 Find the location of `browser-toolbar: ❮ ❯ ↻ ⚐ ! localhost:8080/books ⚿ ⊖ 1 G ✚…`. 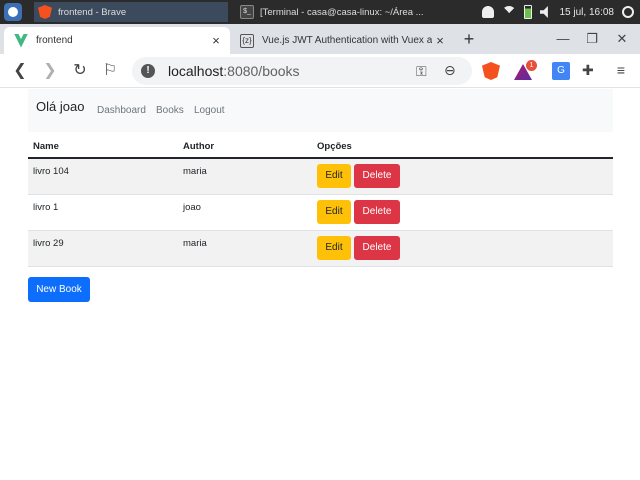

browser-toolbar: ❮ ❯ ↻ ⚐ ! localhost:8080/books ⚿ ⊖ 1 G ✚… is located at coordinates (320, 71).